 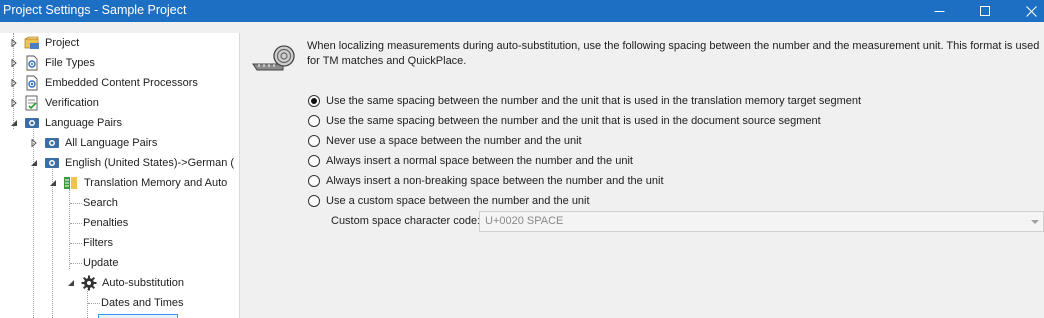 I want to click on tree-item-label: All Language Pairs, so click(x=111, y=143).